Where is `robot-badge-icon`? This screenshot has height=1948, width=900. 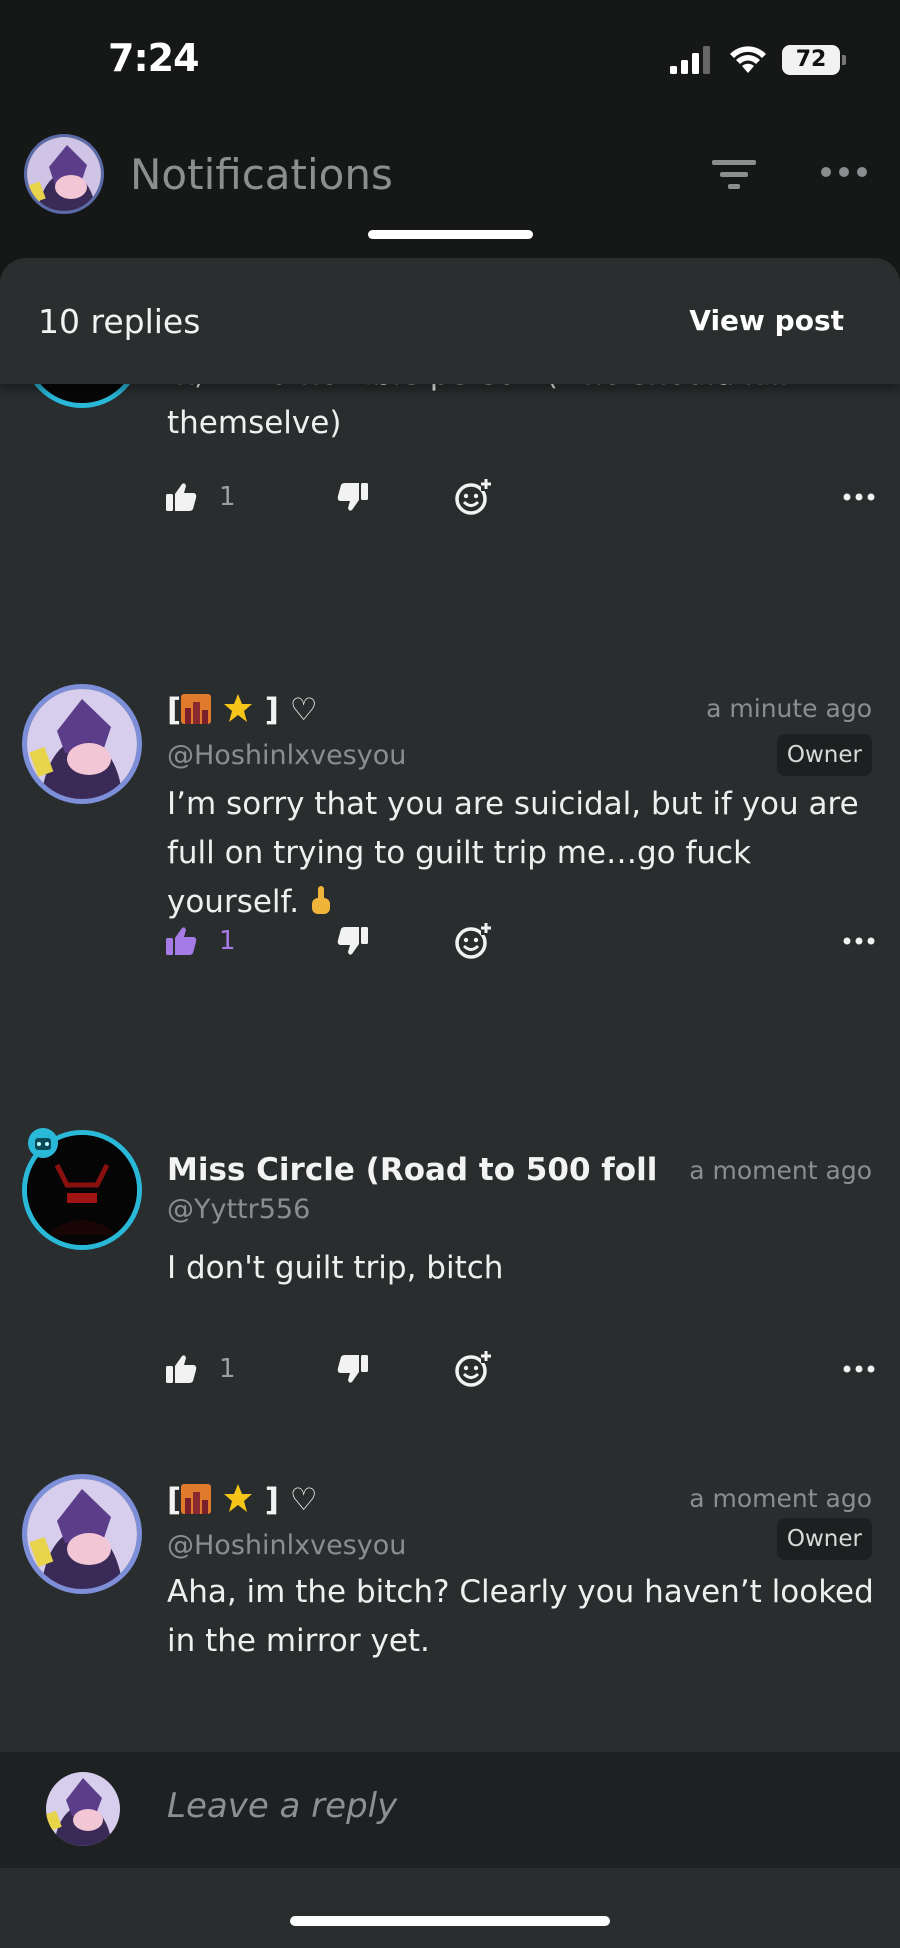
robot-badge-icon is located at coordinates (43, 1143).